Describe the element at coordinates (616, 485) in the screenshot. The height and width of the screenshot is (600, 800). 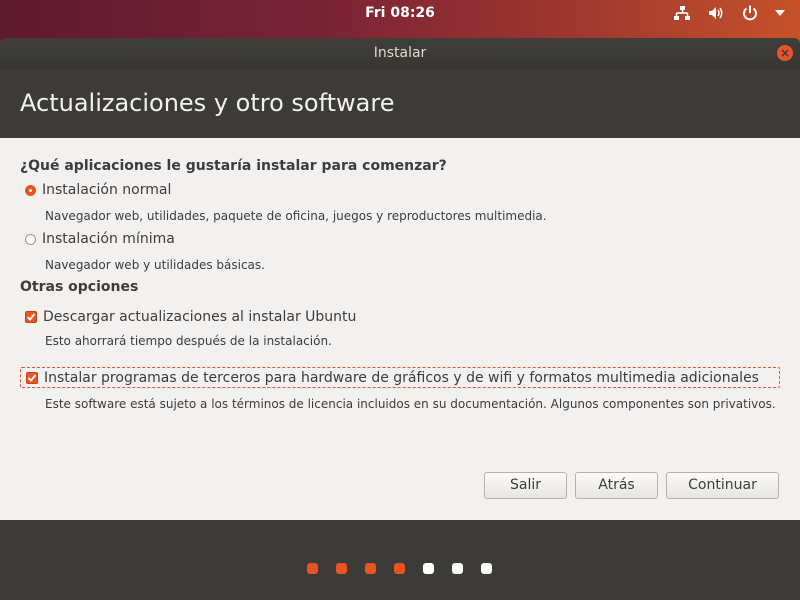
I see `back-button: Atrás` at that location.